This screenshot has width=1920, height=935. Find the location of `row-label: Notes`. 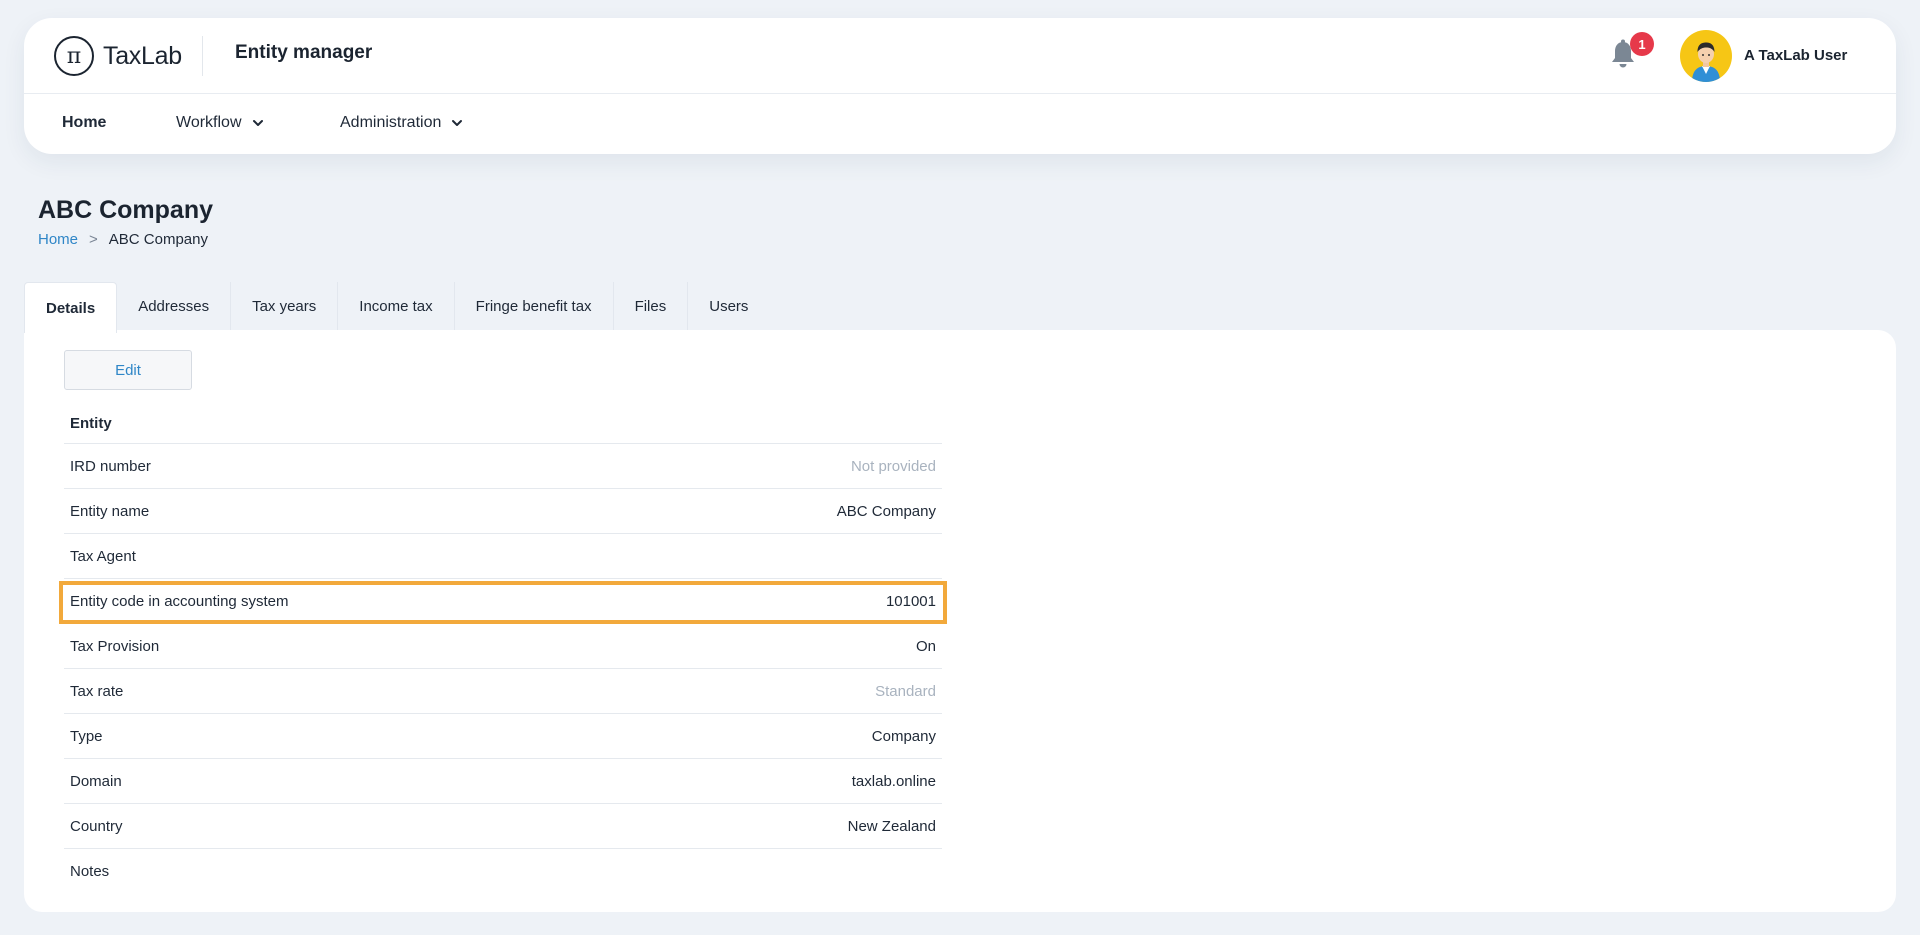

row-label: Notes is located at coordinates (90, 871).